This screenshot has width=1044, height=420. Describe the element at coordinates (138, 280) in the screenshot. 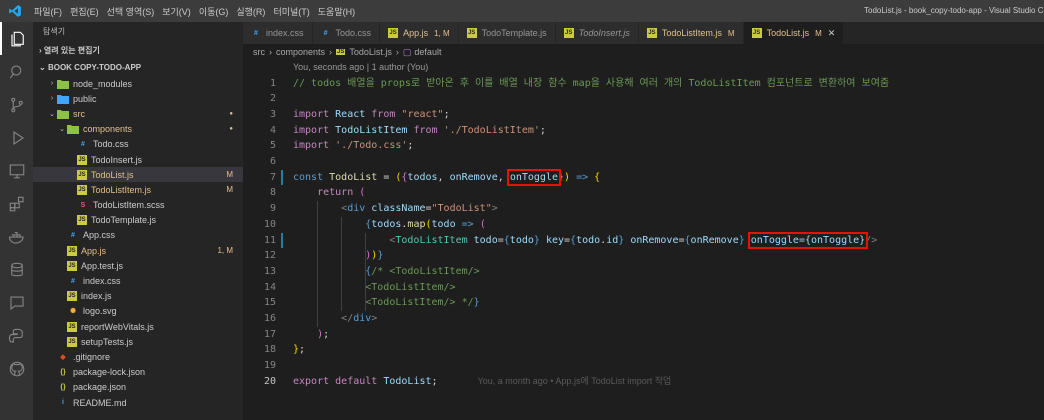

I see `tree-item: # index.css` at that location.